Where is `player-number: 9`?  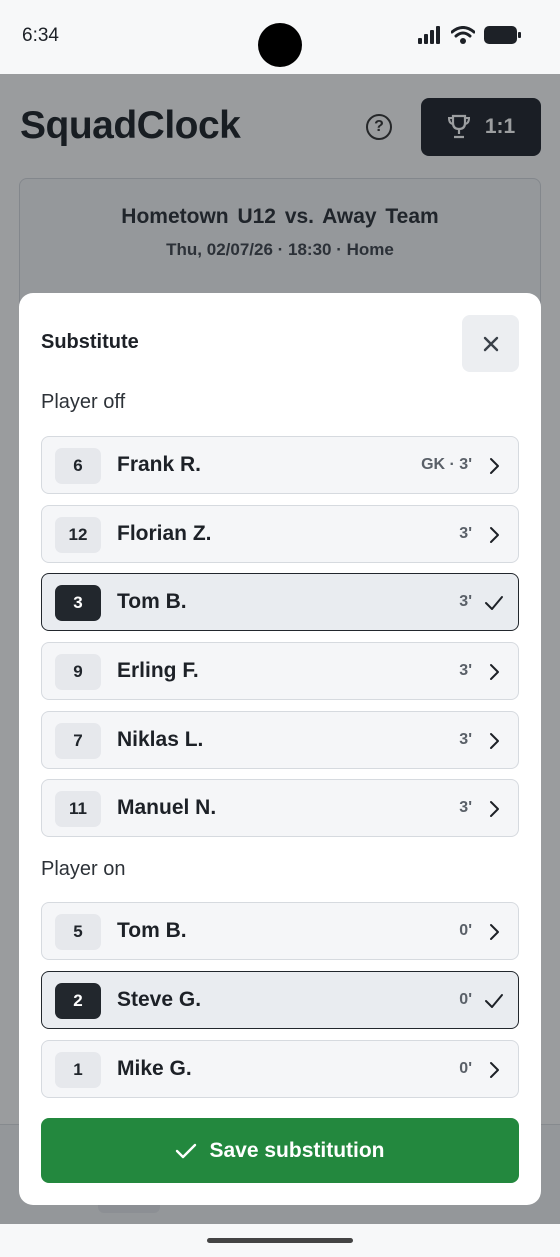
player-number: 9 is located at coordinates (78, 672).